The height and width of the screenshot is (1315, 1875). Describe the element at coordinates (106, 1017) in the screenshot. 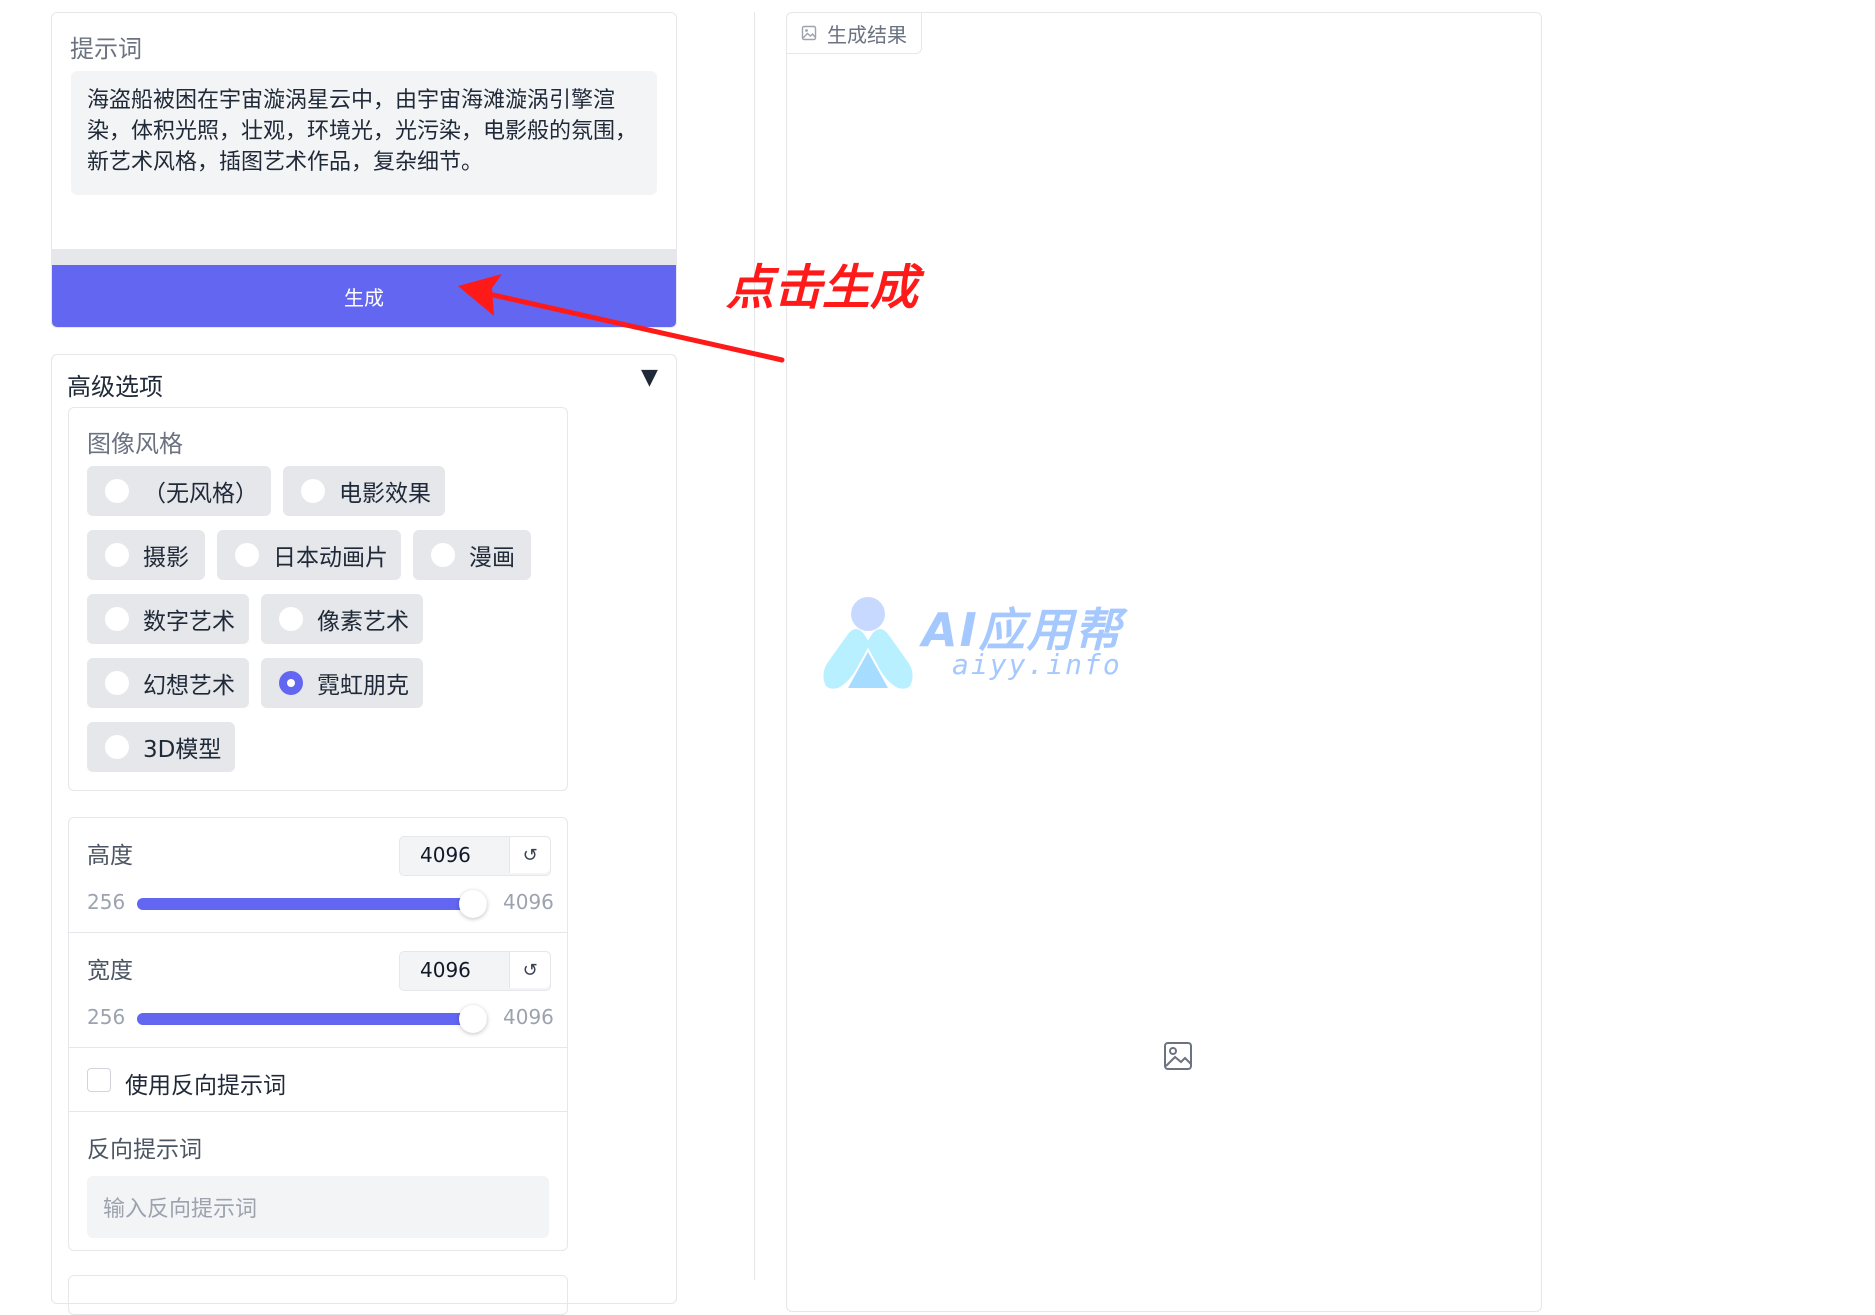

I see `width-min-label: 256` at that location.